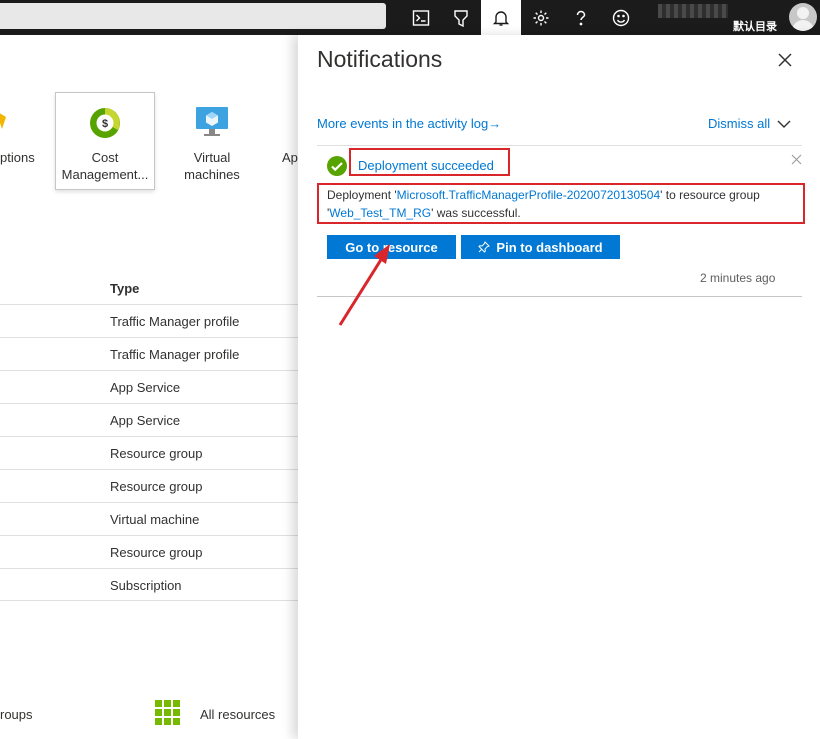 The image size is (820, 739). What do you see at coordinates (149, 518) in the screenshot?
I see `table-row: Virtual machine` at bounding box center [149, 518].